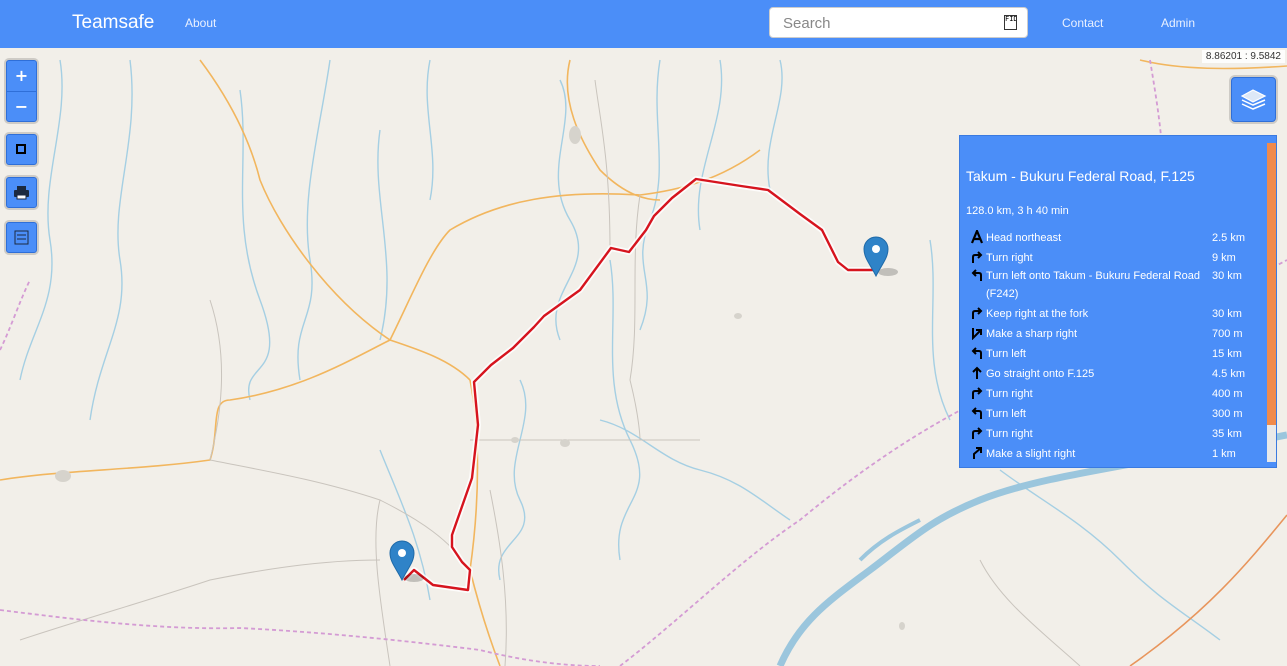 The height and width of the screenshot is (666, 1287). What do you see at coordinates (1227, 394) in the screenshot?
I see `instruction-distance: 400 m` at bounding box center [1227, 394].